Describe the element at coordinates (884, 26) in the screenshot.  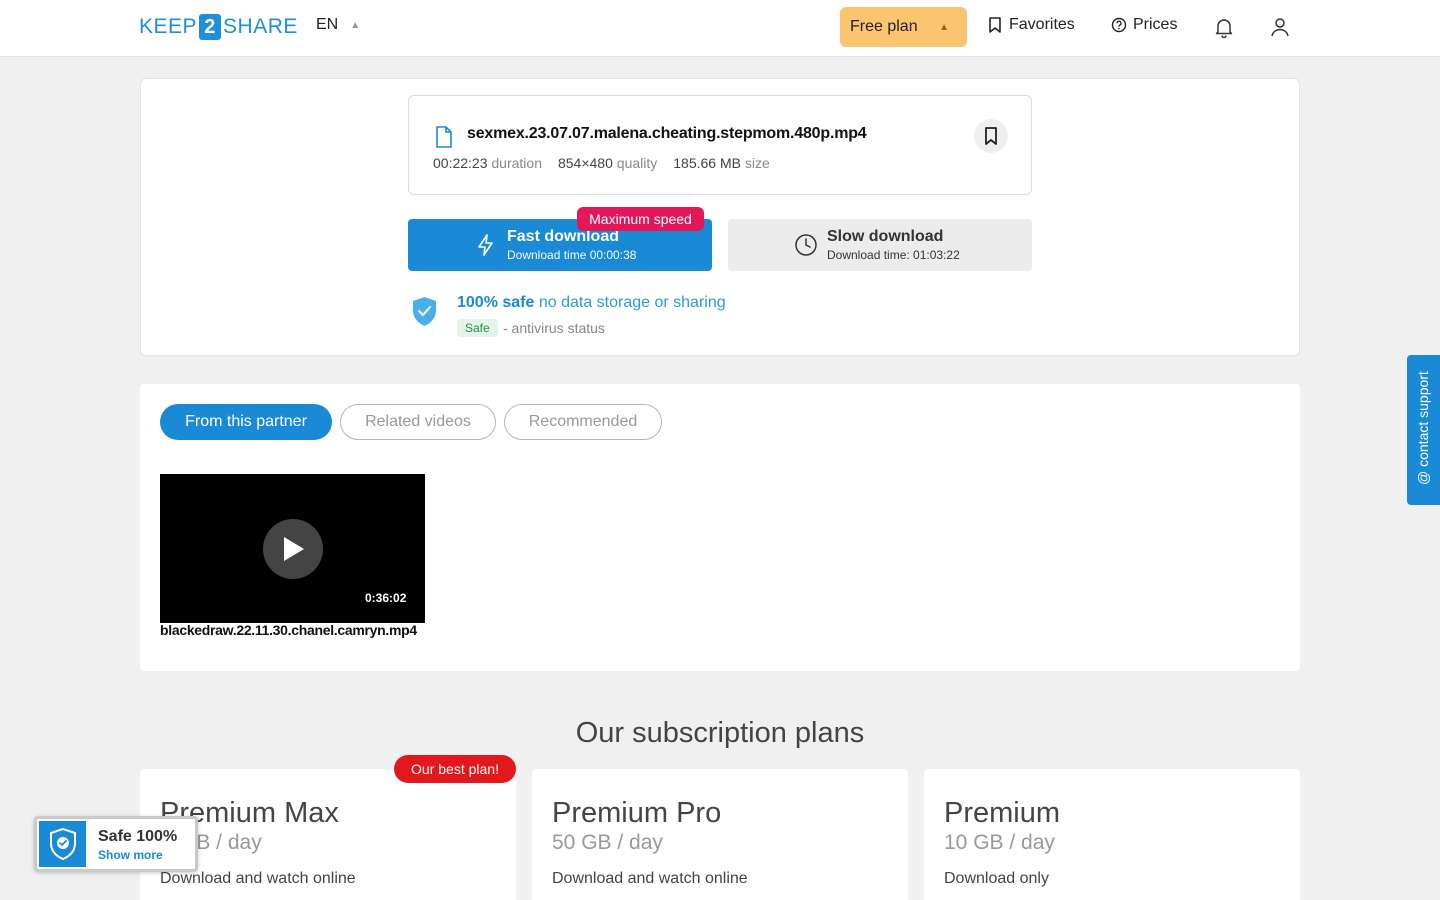
I see `plan-label: Free plan` at that location.